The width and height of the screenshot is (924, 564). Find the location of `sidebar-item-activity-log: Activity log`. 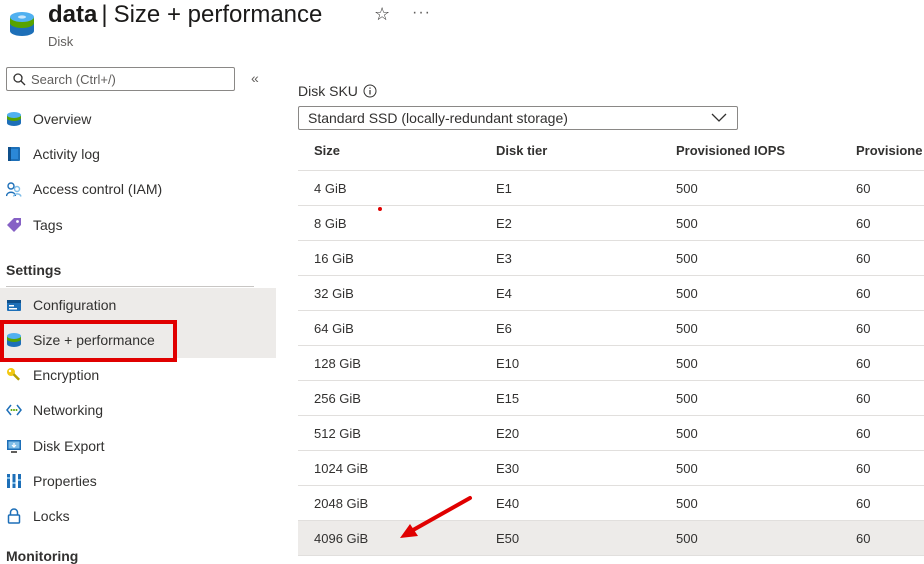

sidebar-item-activity-log: Activity log is located at coordinates (138, 154).